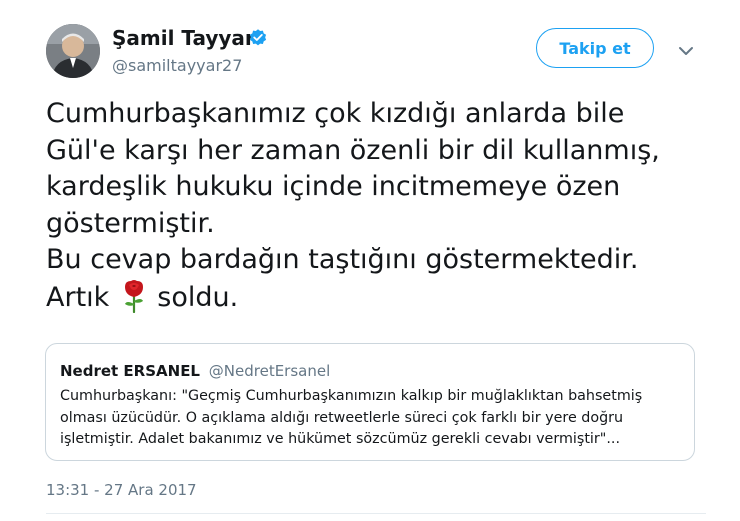 This screenshot has width=740, height=521. Describe the element at coordinates (134, 296) in the screenshot. I see `rose-icon` at that location.